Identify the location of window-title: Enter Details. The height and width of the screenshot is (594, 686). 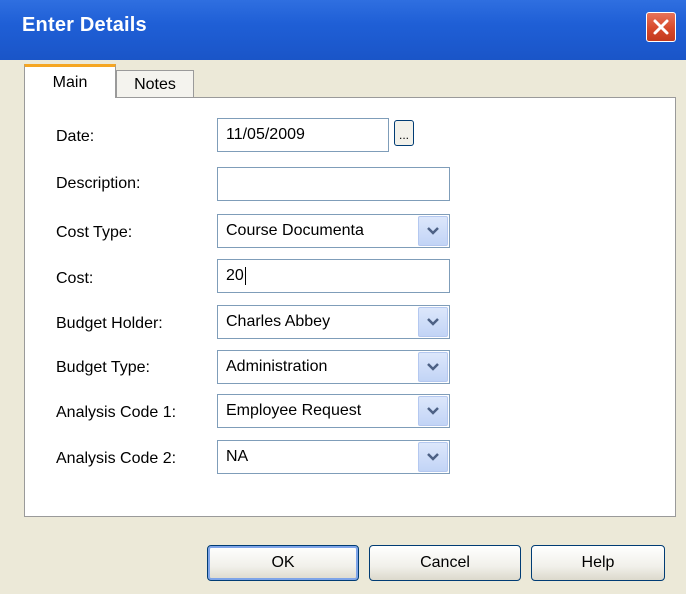
(84, 25).